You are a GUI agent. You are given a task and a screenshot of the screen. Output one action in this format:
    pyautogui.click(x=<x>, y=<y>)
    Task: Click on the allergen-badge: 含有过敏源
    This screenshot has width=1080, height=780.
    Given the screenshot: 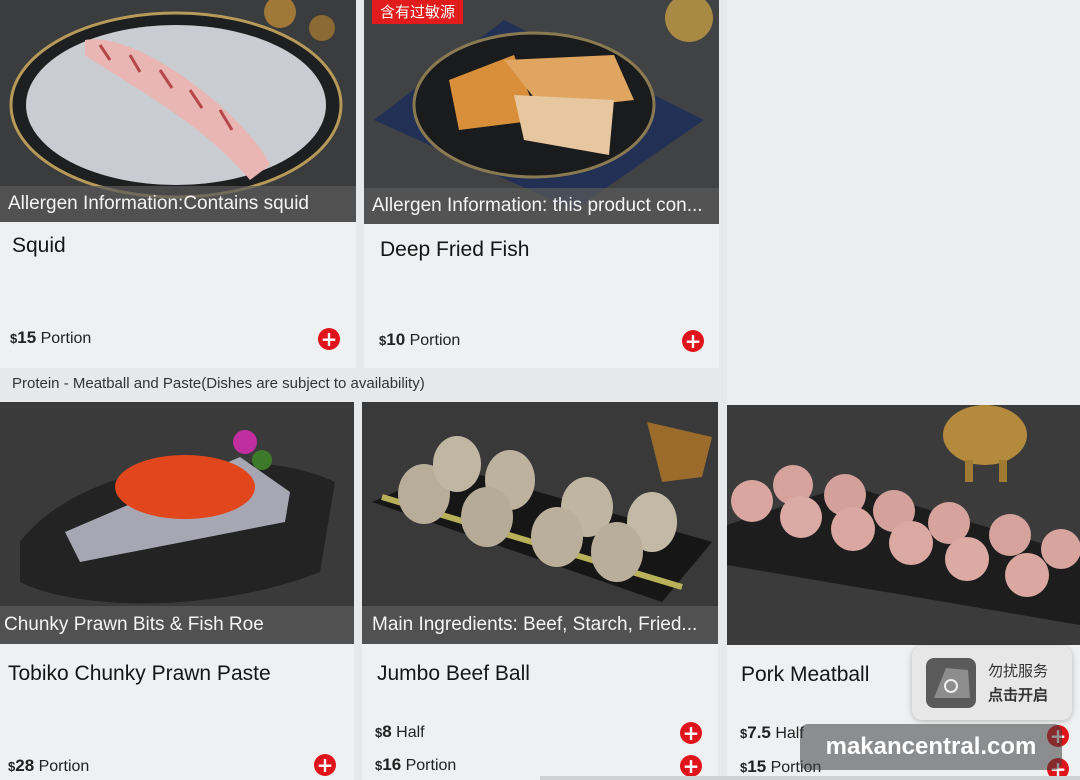 What is the action you would take?
    pyautogui.click(x=418, y=12)
    